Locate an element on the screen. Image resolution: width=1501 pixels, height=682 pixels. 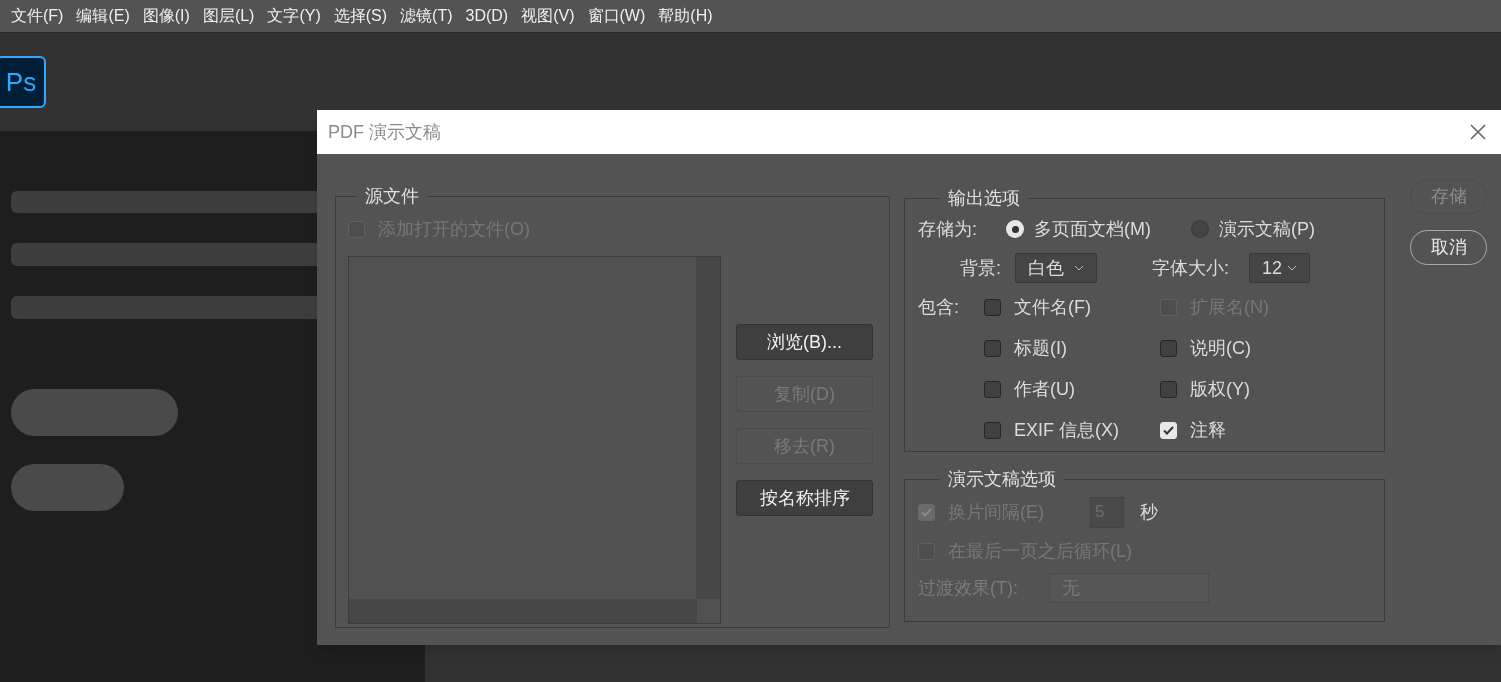
menu-item: 图像(I) is located at coordinates (166, 16).